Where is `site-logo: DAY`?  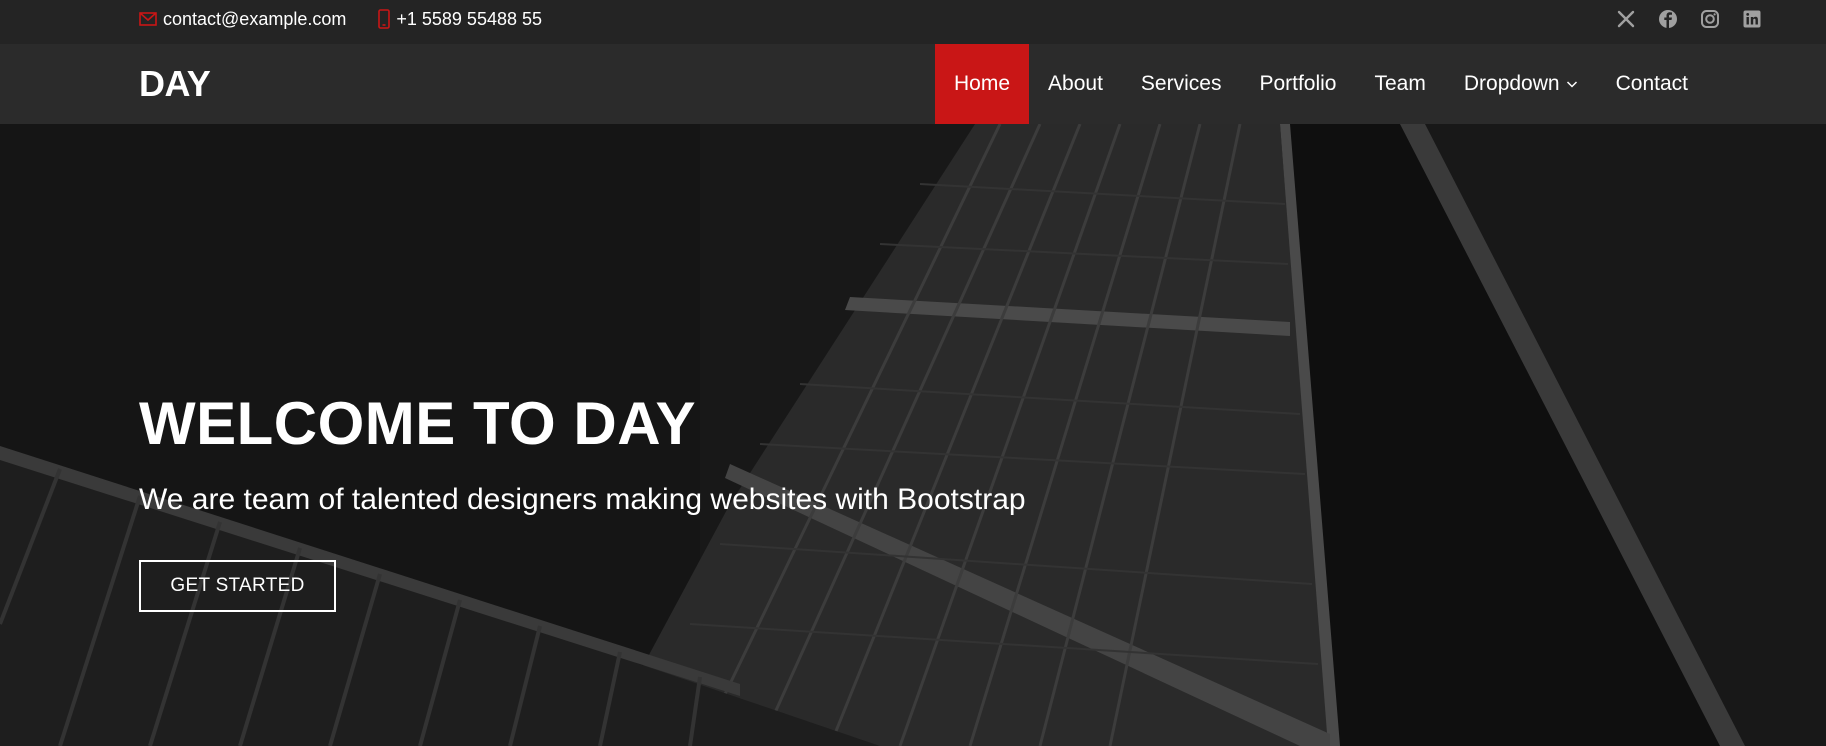 site-logo: DAY is located at coordinates (175, 84).